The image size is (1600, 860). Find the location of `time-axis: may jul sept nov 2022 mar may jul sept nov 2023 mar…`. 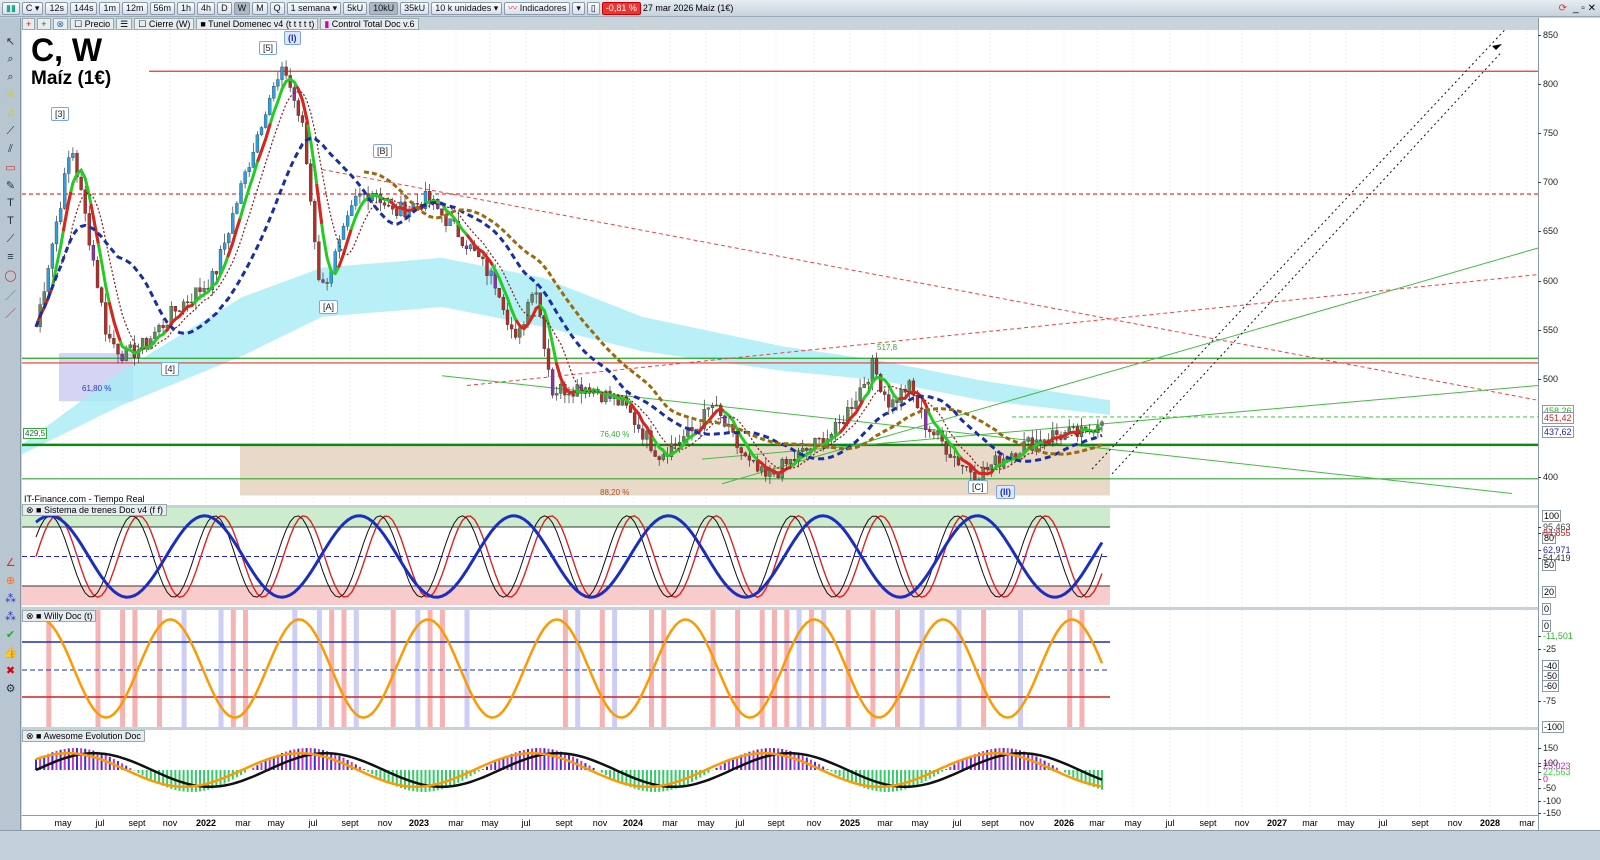

time-axis: may jul sept nov 2022 mar may jul sept nov 2023 mar… is located at coordinates (780, 822).